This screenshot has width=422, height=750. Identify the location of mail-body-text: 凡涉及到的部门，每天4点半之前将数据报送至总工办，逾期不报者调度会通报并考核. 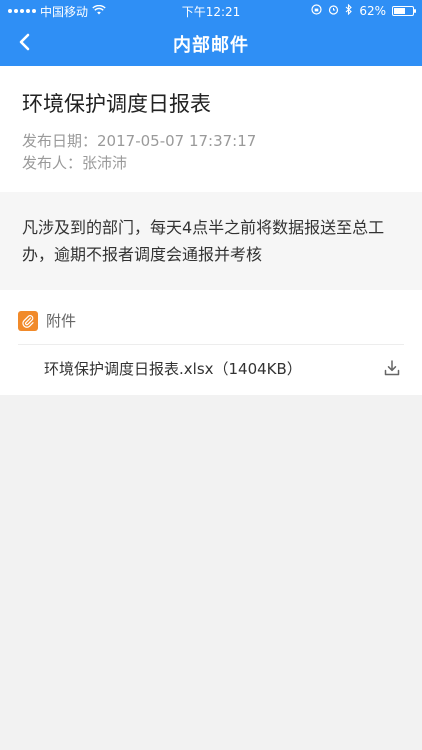
(203, 241).